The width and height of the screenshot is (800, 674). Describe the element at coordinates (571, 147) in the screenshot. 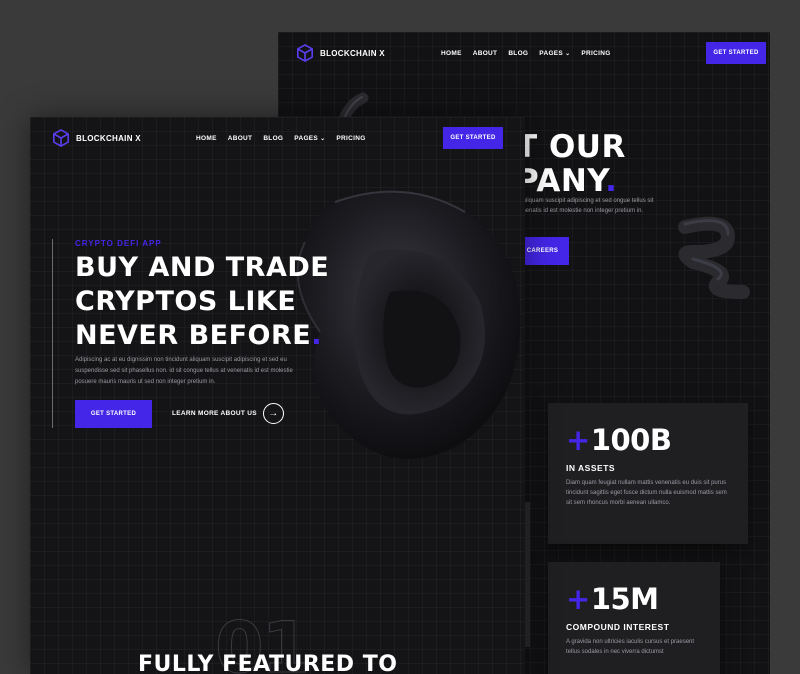

I see `back-headline-line1: T OUR` at that location.